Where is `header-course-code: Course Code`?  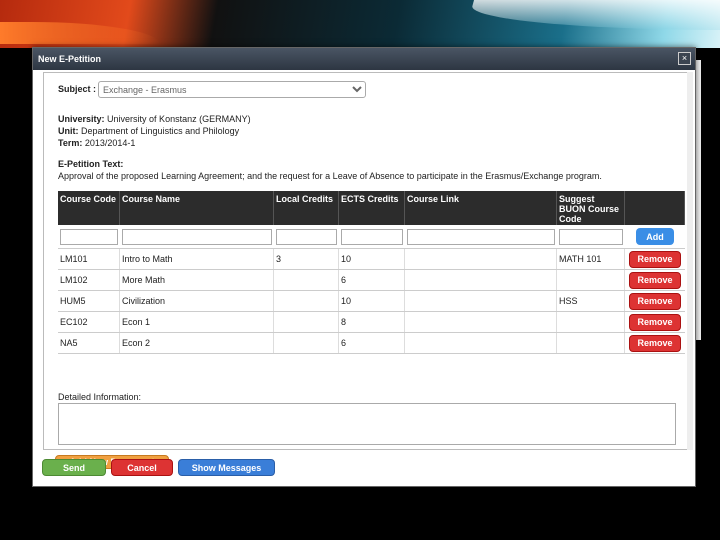 header-course-code: Course Code is located at coordinates (89, 208).